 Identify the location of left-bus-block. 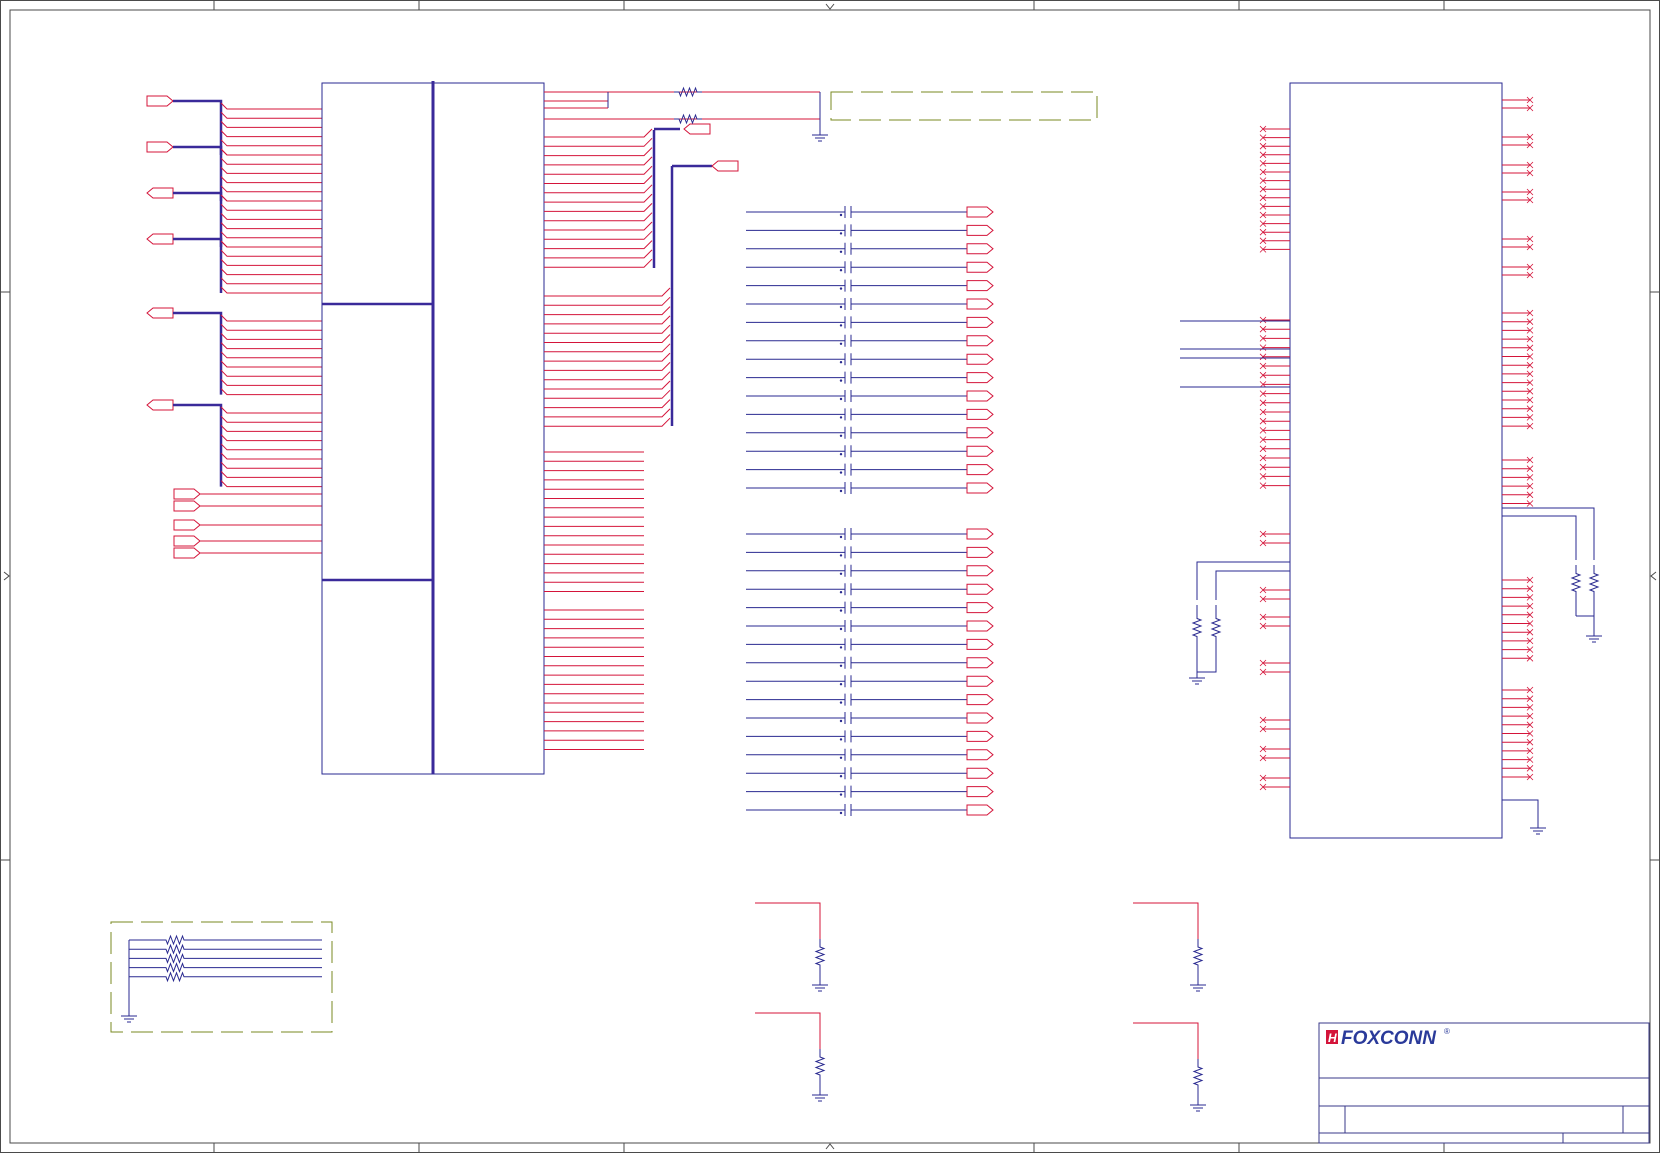
(234, 327).